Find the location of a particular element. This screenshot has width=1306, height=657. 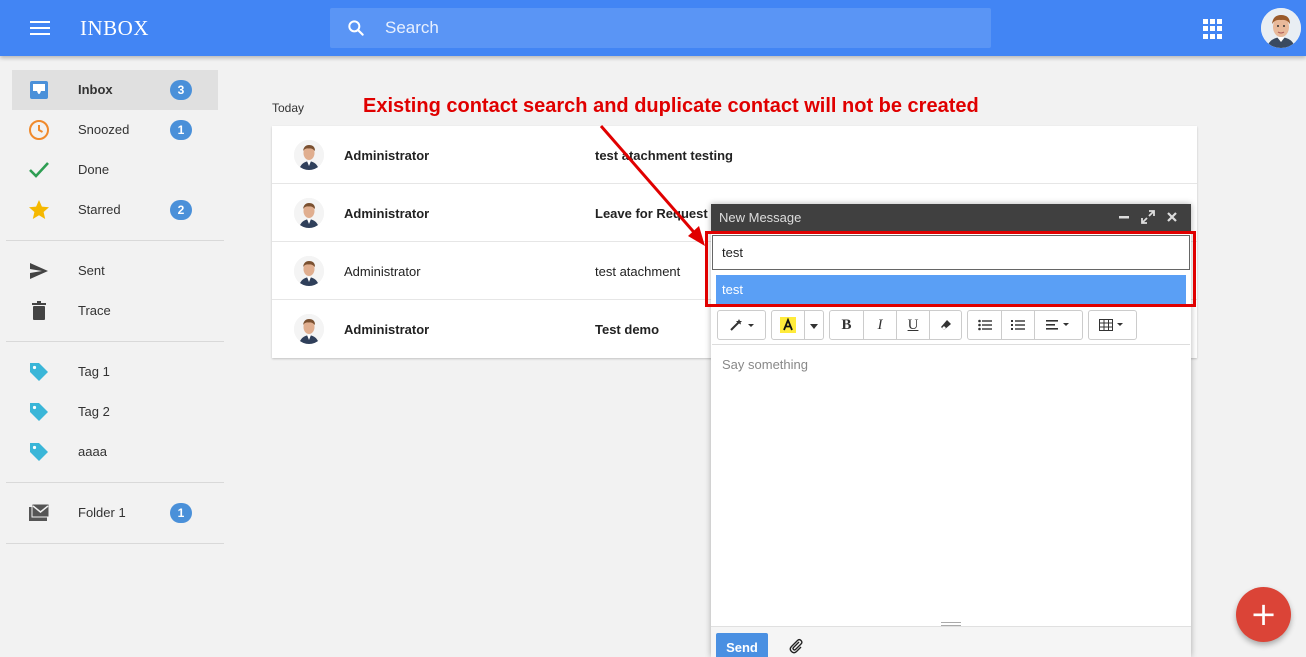

sidebar-item-folder-1: Folder 1 1 is located at coordinates (115, 513).